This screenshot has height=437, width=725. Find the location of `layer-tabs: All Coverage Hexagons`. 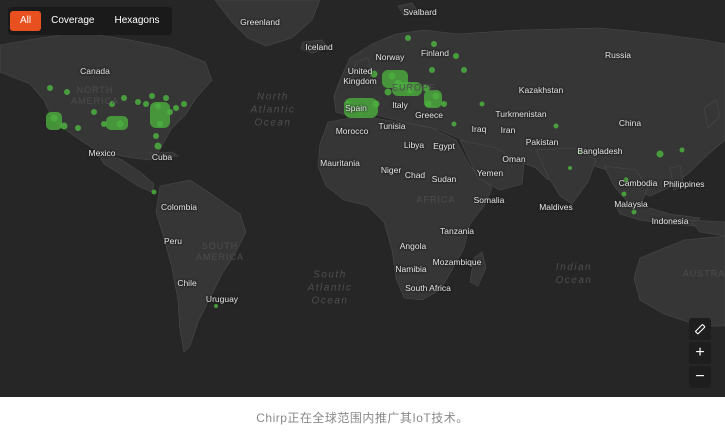

layer-tabs: All Coverage Hexagons is located at coordinates (90, 21).